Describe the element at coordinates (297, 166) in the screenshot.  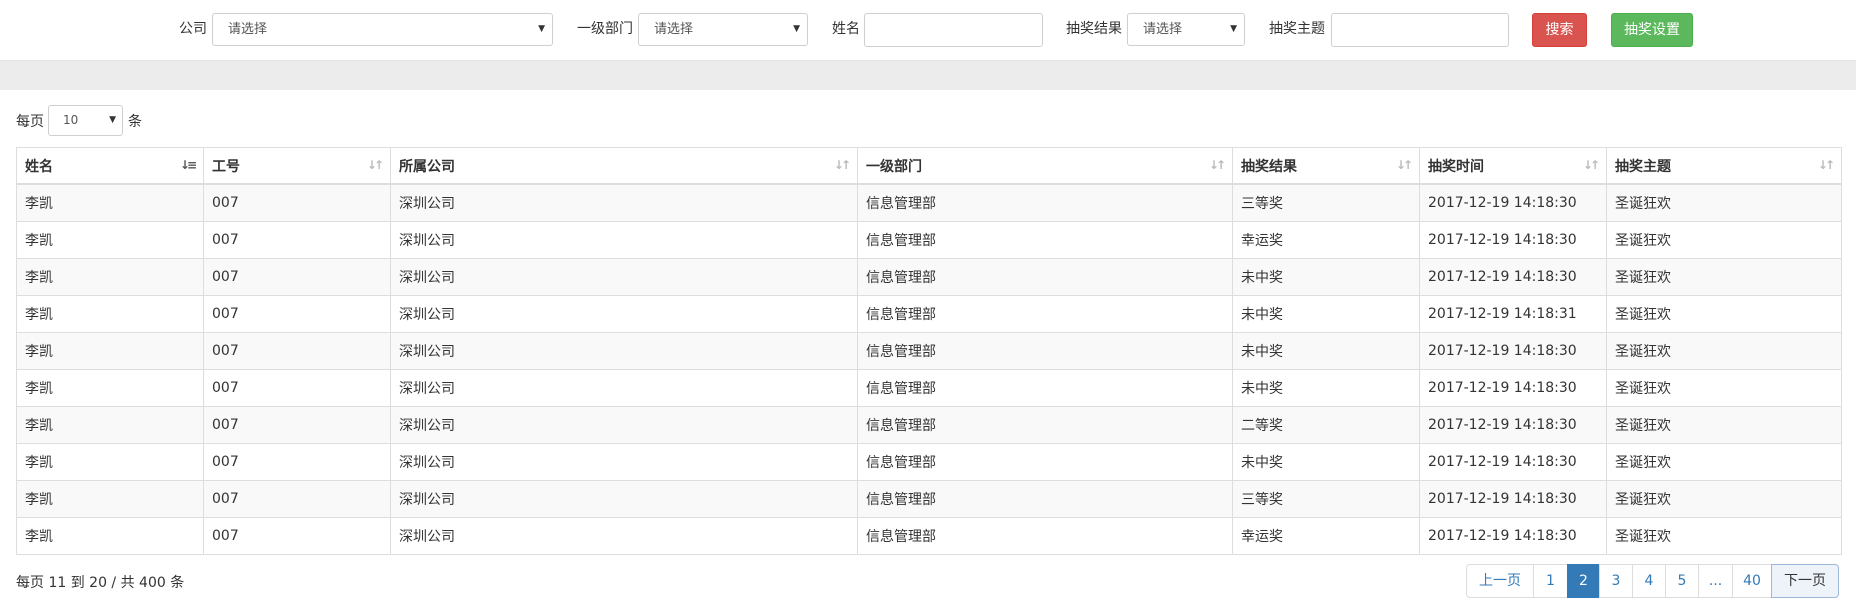
I see `column-header-id: 工号 ↓↑` at that location.